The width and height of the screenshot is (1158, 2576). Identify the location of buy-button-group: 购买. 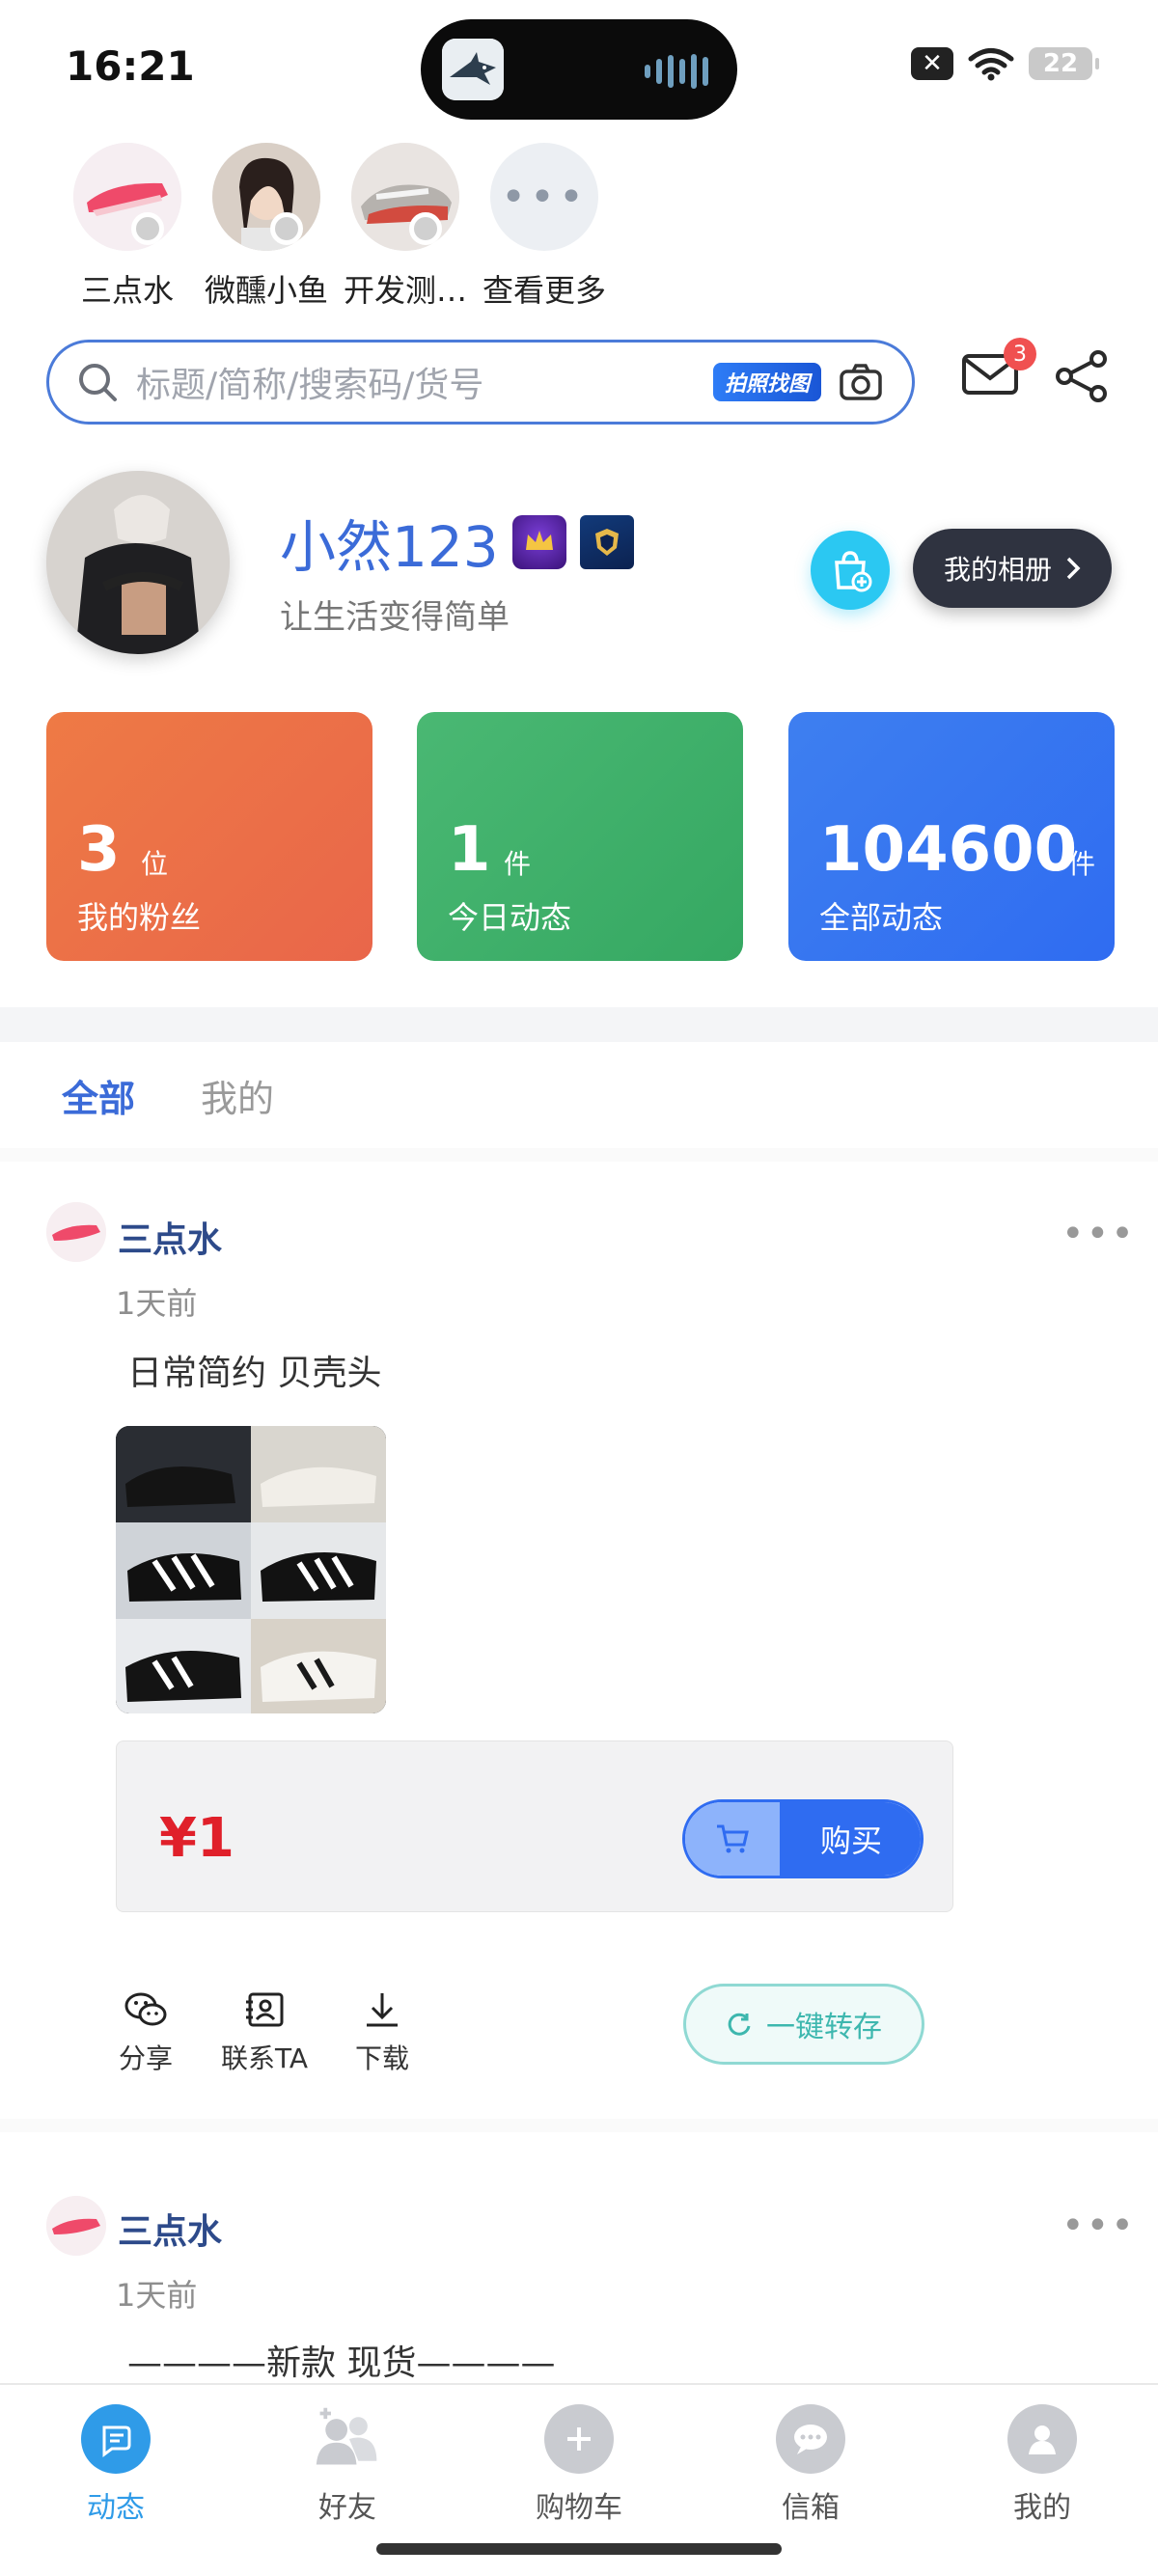
(803, 1839).